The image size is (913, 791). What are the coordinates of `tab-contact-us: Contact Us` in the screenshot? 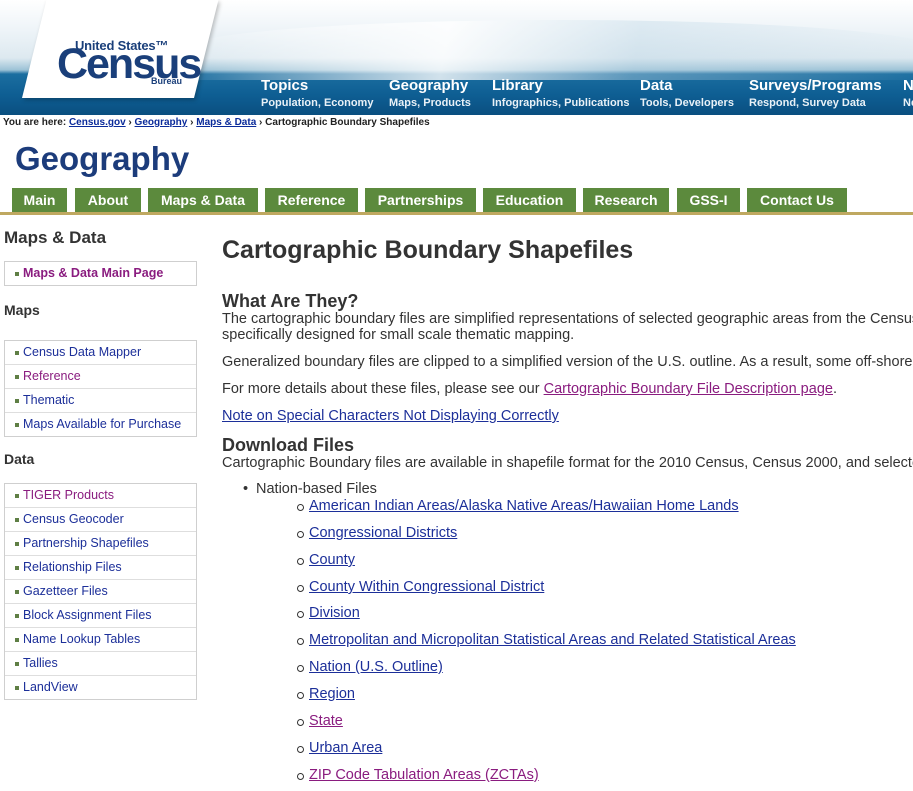 It's located at (797, 200).